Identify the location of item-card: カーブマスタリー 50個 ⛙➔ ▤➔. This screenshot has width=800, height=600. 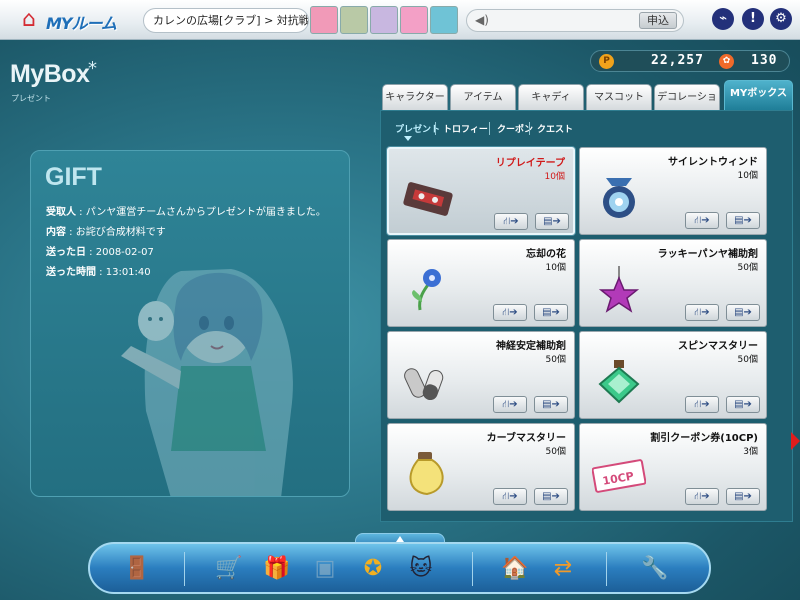
(481, 467).